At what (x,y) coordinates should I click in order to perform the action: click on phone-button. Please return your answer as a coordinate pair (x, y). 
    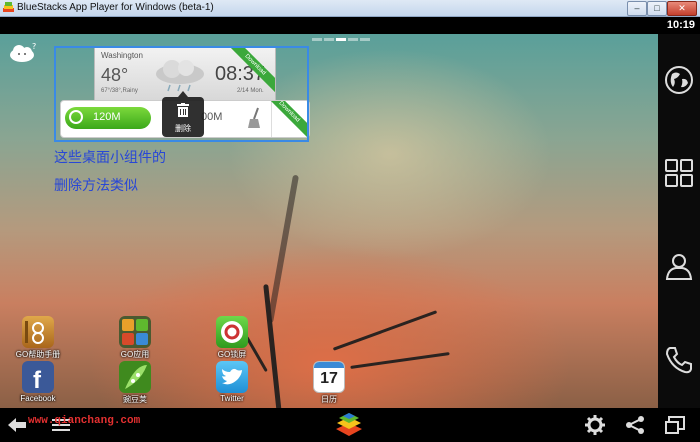
    Looking at the image, I should click on (679, 360).